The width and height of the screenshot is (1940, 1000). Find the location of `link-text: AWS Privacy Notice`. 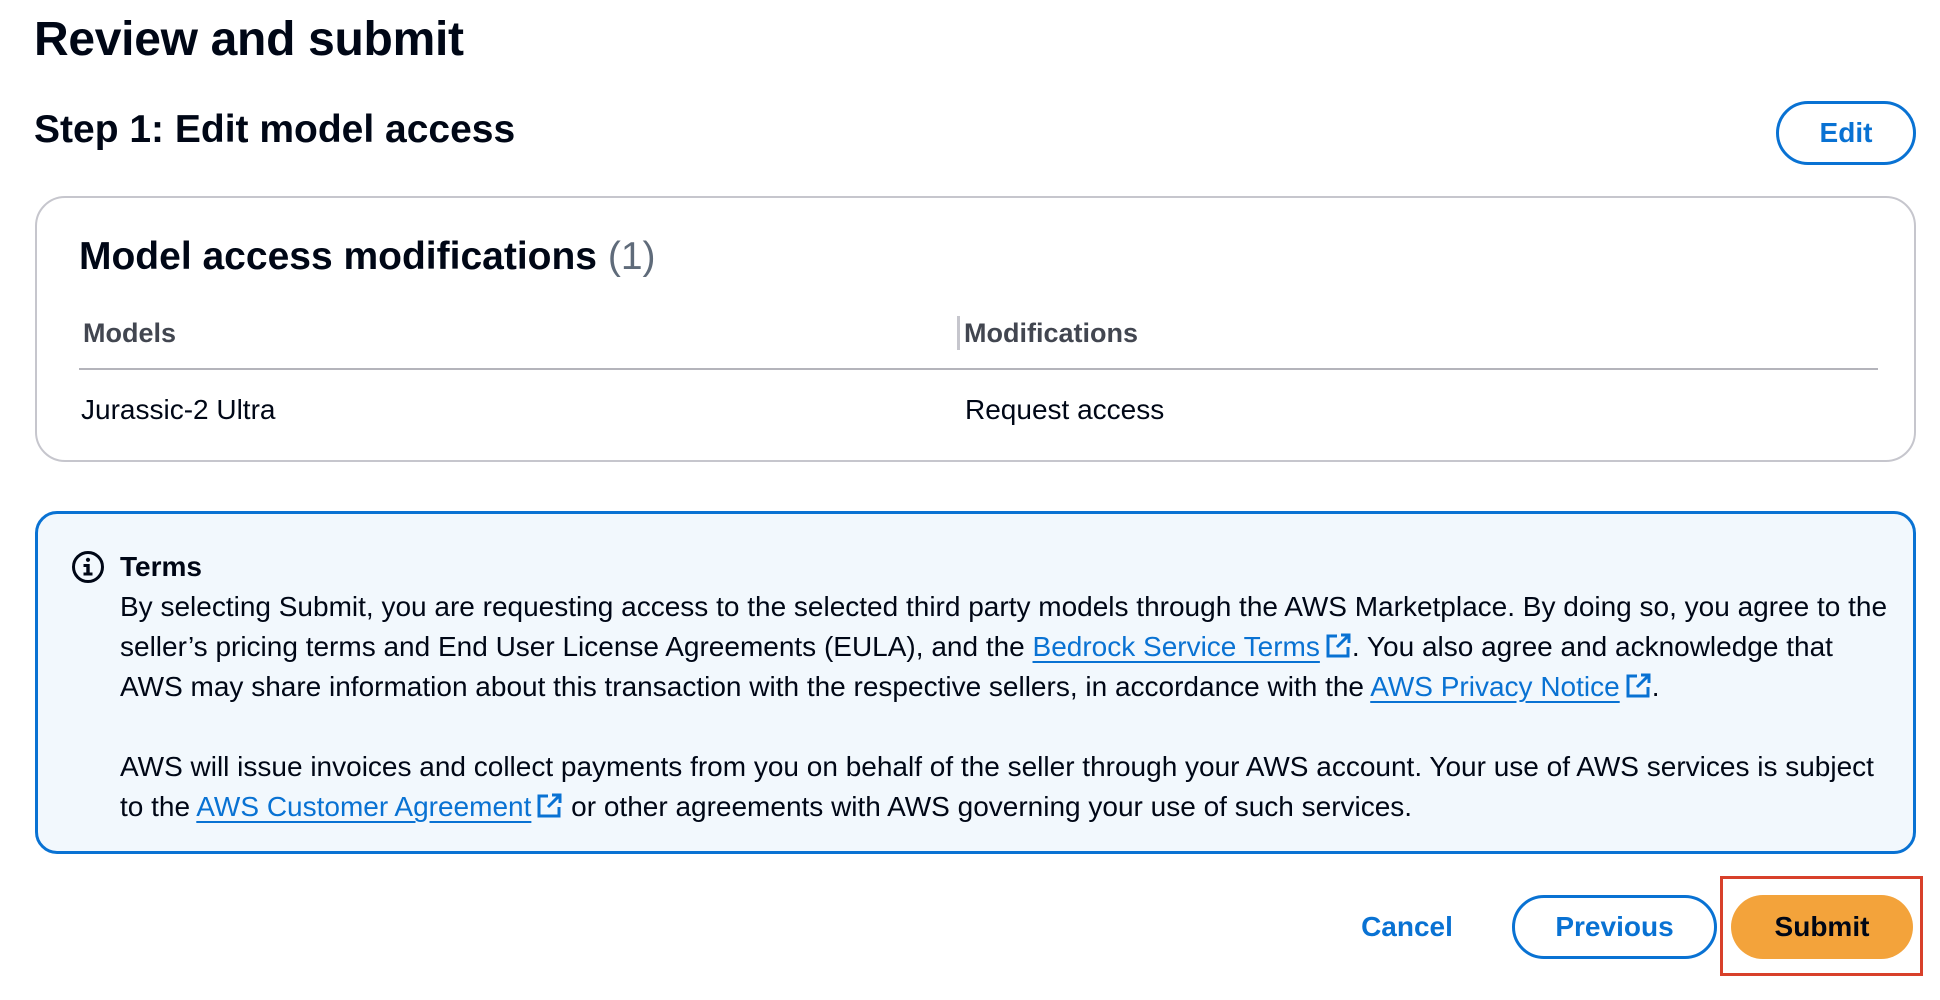

link-text: AWS Privacy Notice is located at coordinates (1495, 686).